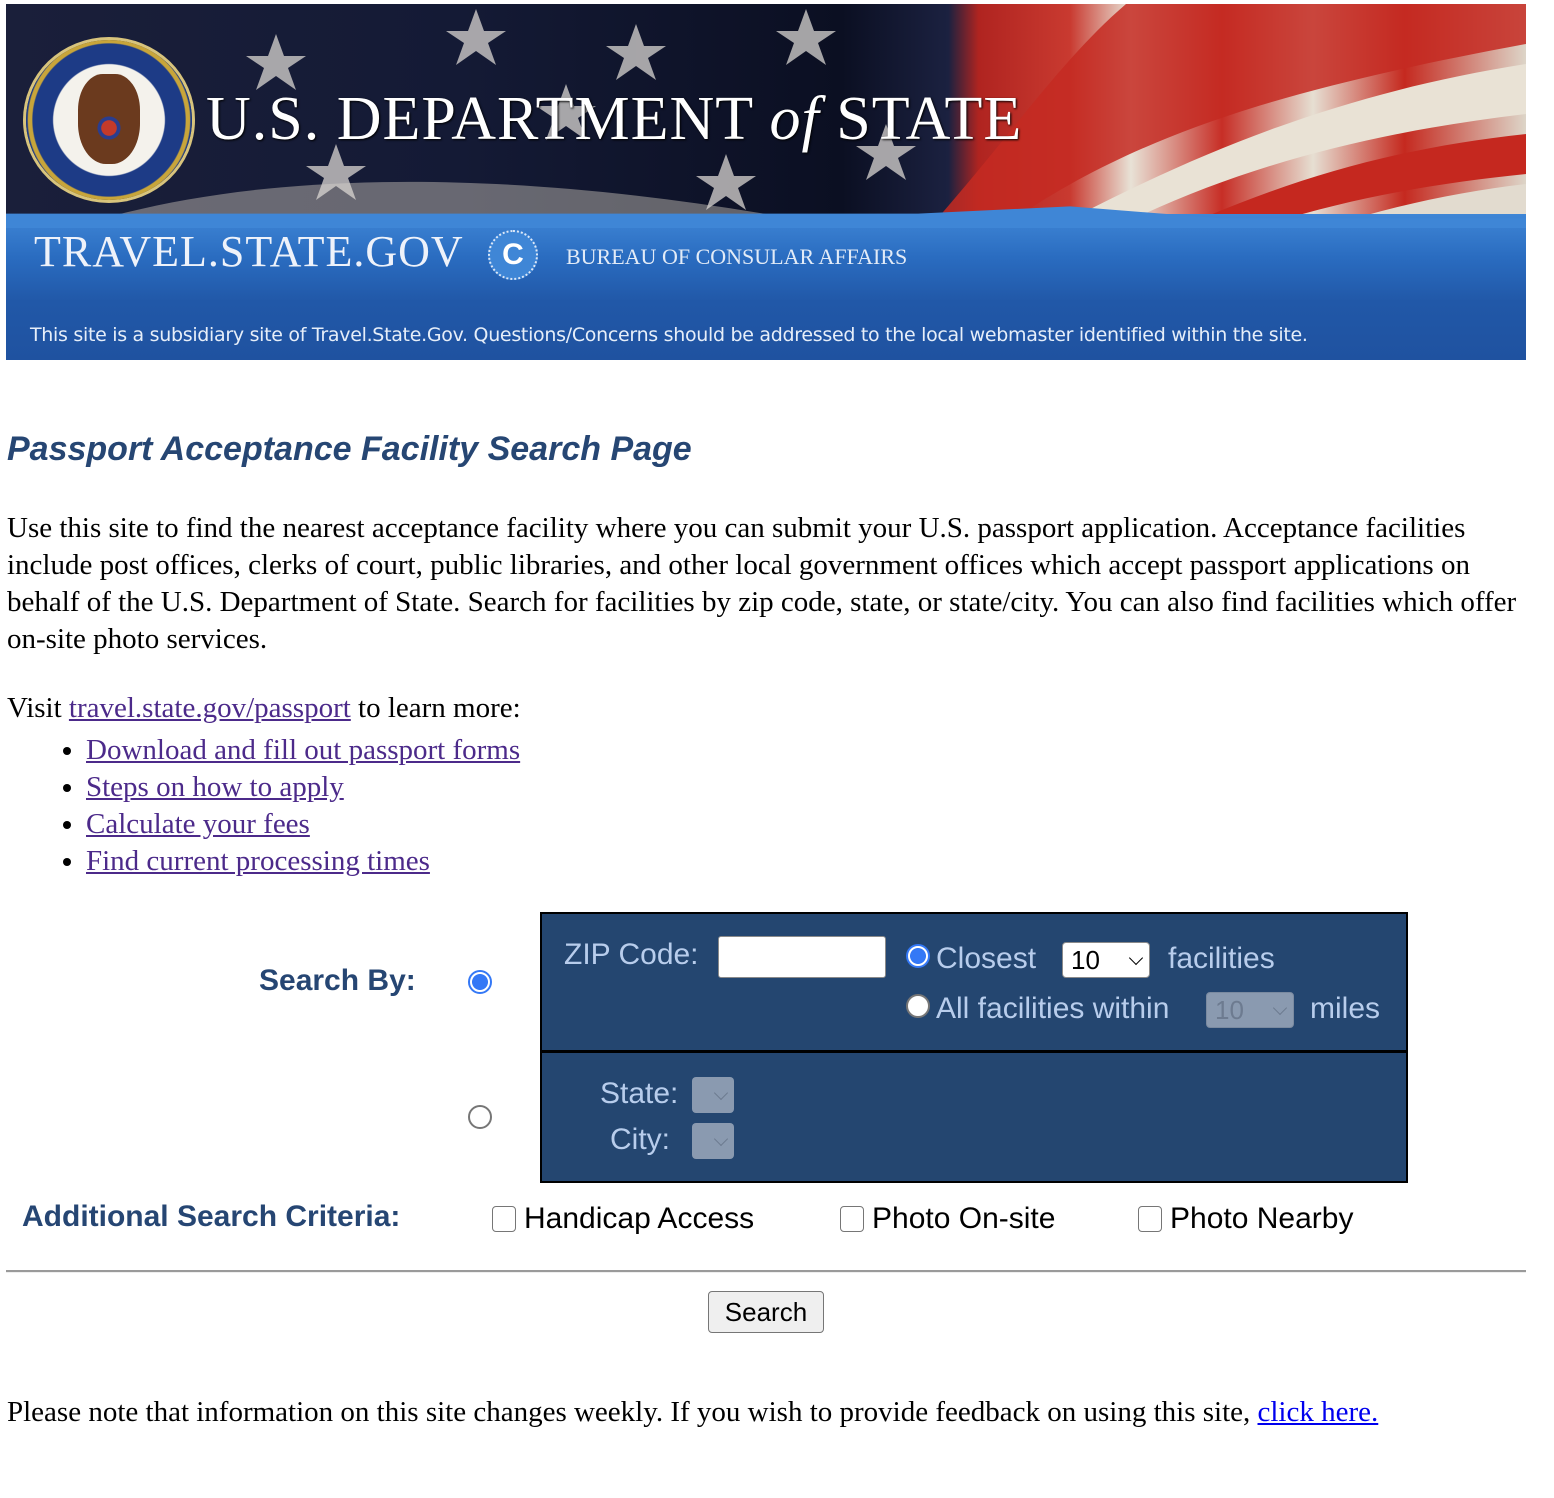 This screenshot has height=1498, width=1554. Describe the element at coordinates (640, 1139) in the screenshot. I see `city-label: City:` at that location.